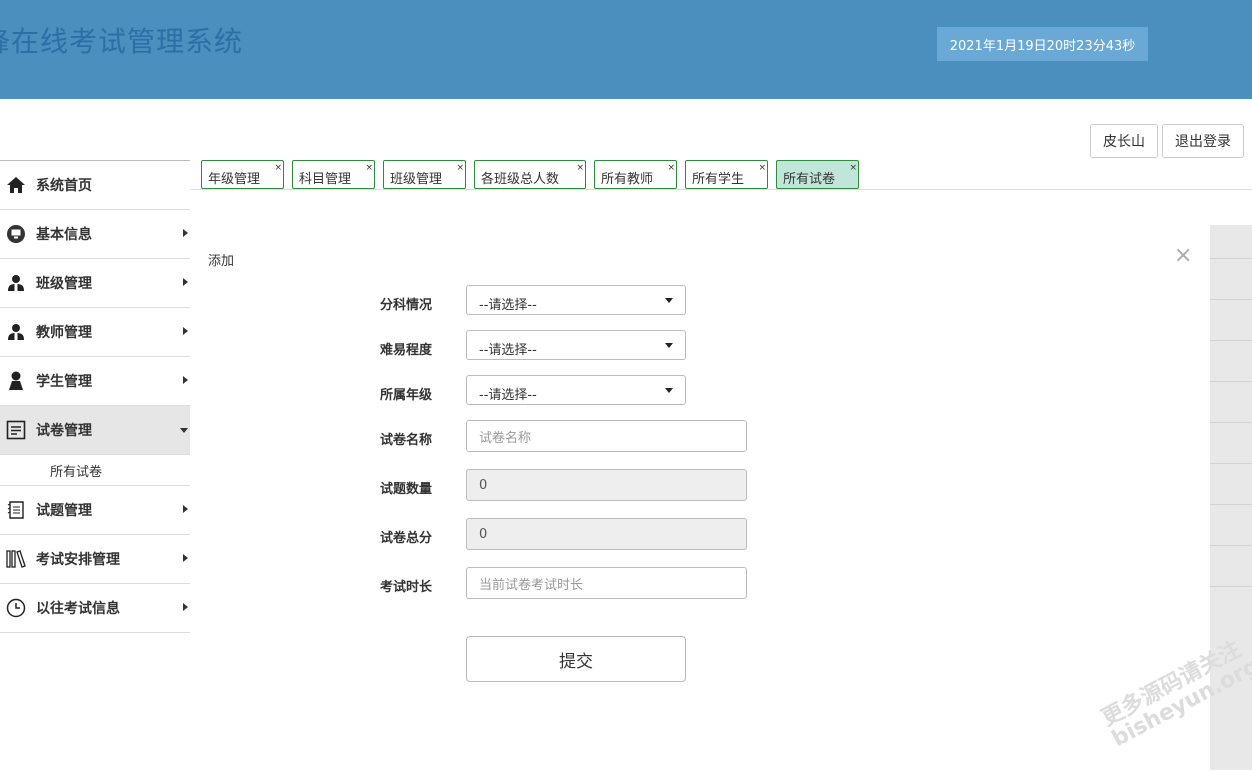 The height and width of the screenshot is (771, 1252). What do you see at coordinates (64, 511) in the screenshot?
I see `sidebar-item-label: 试题管理` at bounding box center [64, 511].